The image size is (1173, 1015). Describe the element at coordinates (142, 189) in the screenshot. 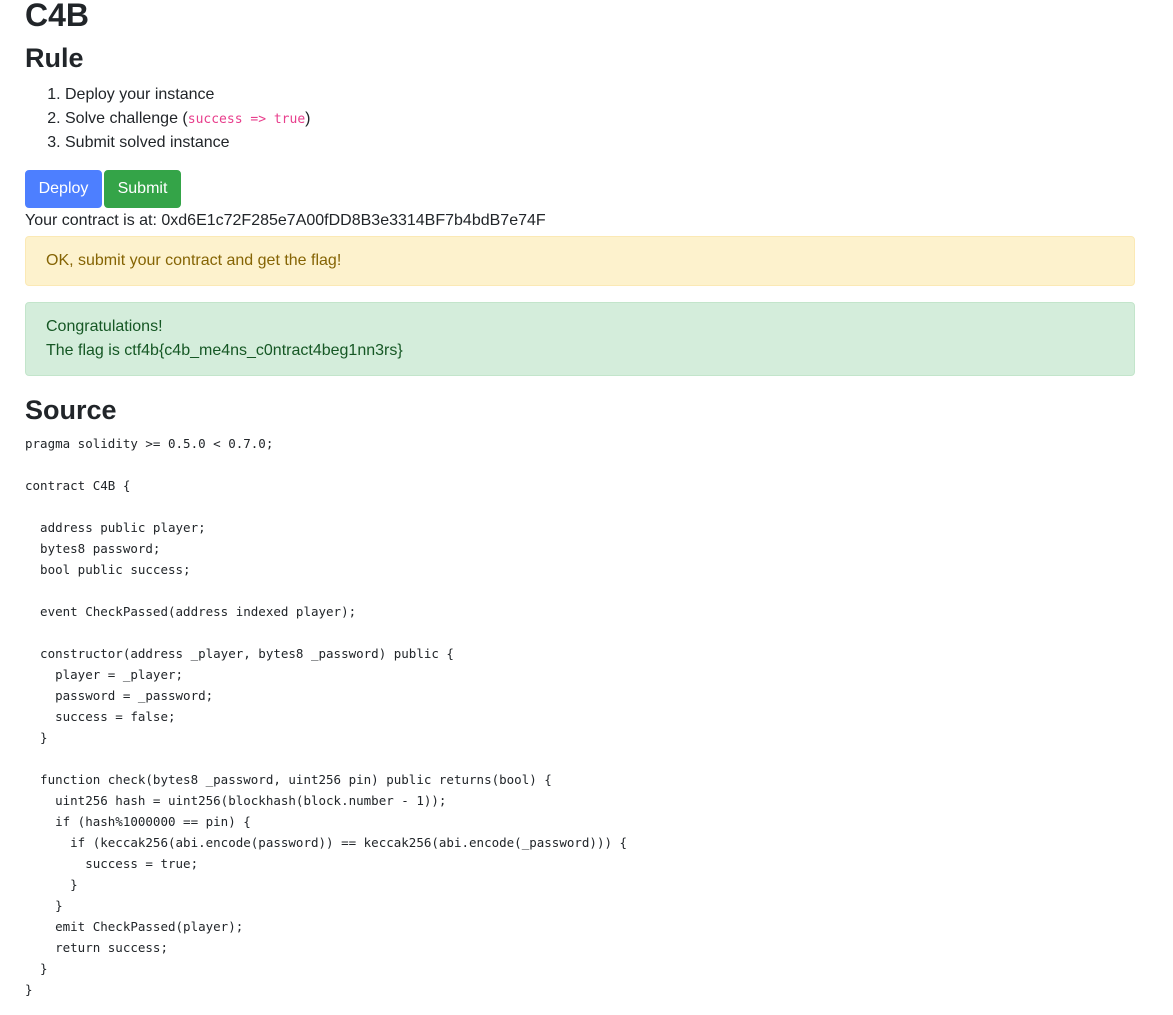

I see `submit-button: Submit` at that location.